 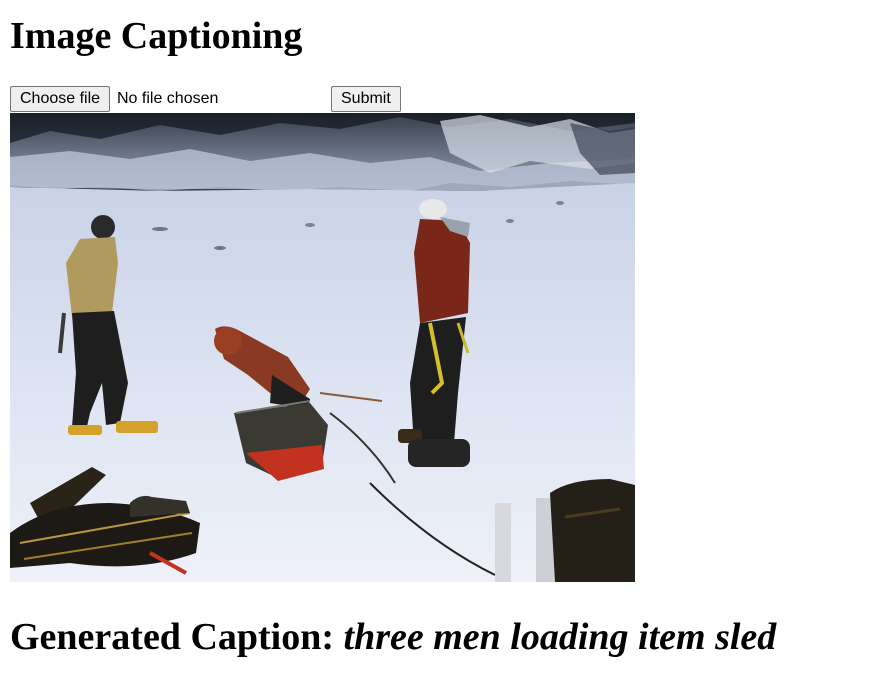 What do you see at coordinates (156, 36) in the screenshot?
I see `page-title: Image Captioning` at bounding box center [156, 36].